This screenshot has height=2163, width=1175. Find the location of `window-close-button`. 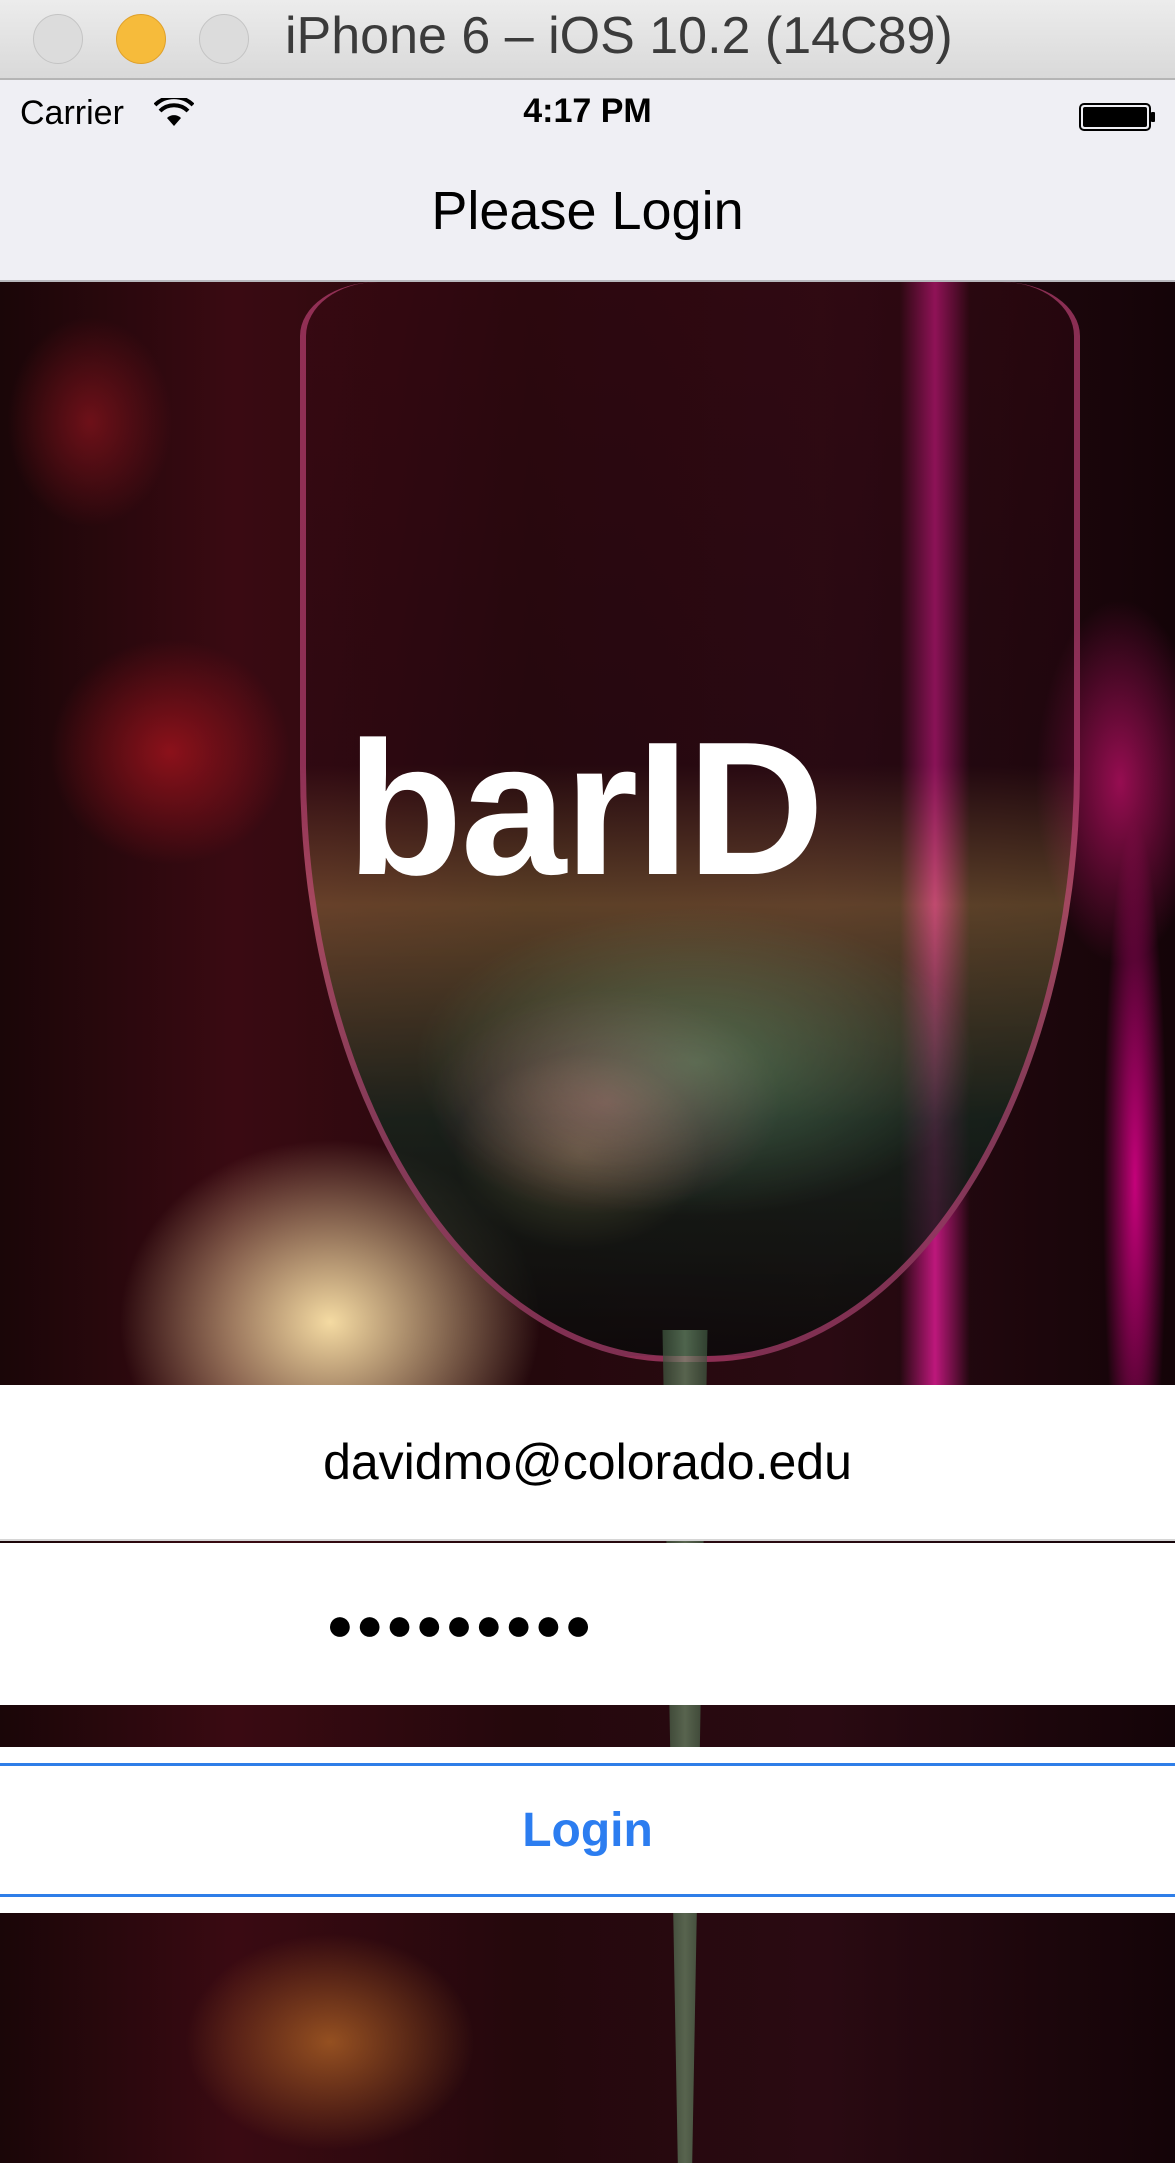

window-close-button is located at coordinates (58, 39).